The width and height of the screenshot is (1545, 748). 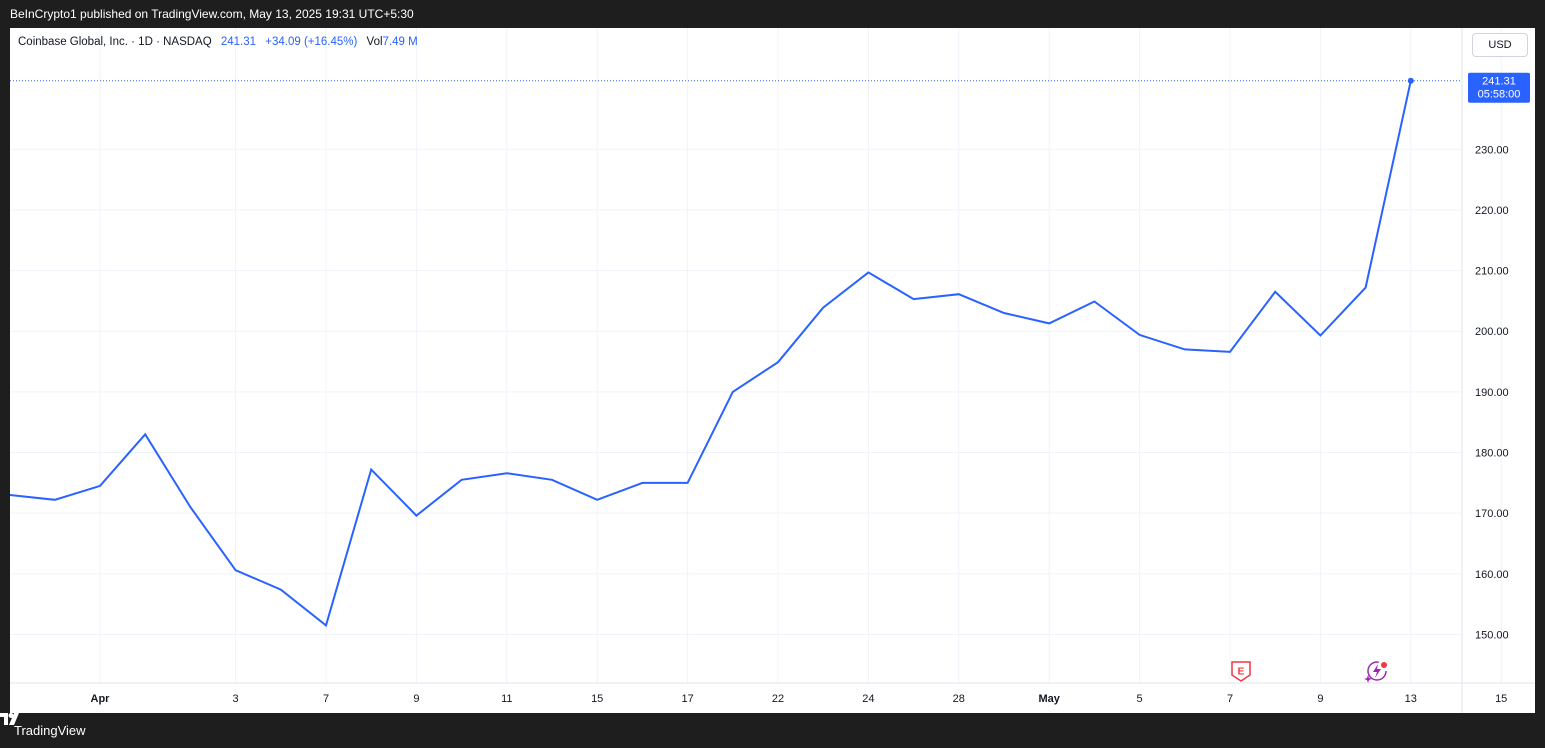 I want to click on y-tick-label: 210.00, so click(x=1492, y=272).